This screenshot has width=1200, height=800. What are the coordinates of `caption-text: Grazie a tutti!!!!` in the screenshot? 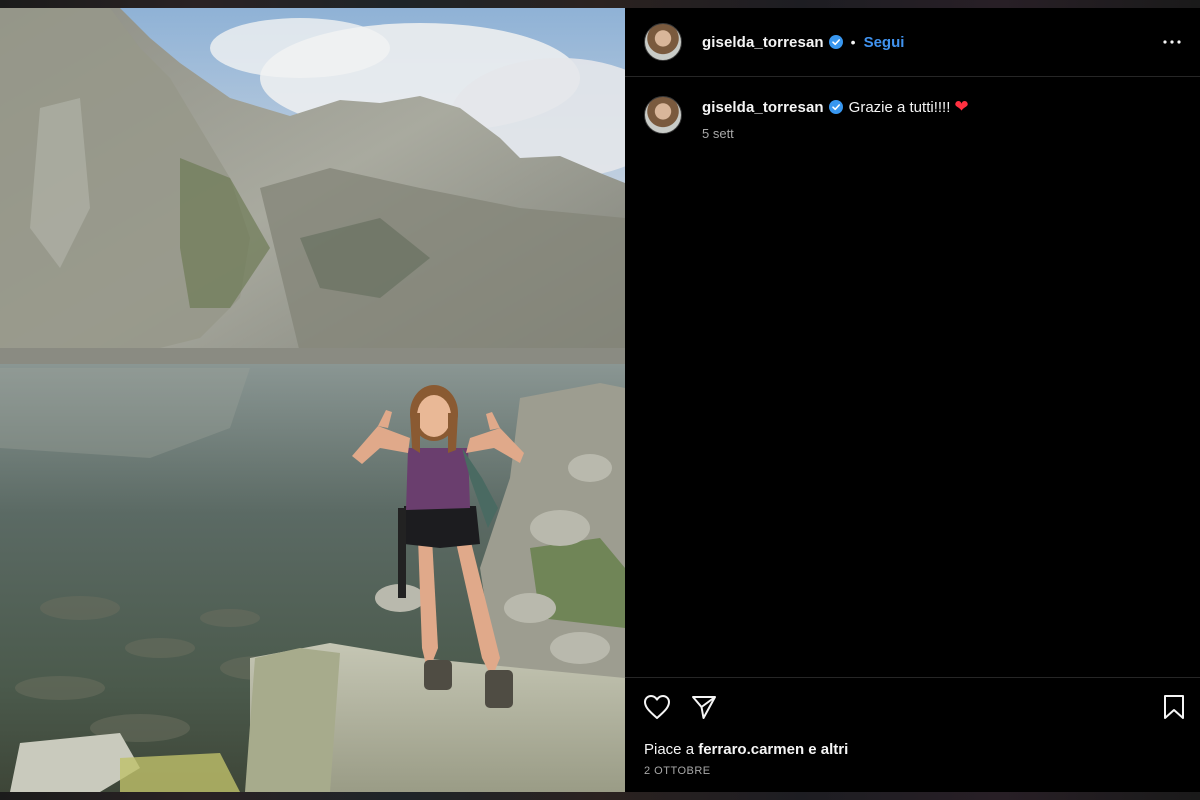 It's located at (899, 107).